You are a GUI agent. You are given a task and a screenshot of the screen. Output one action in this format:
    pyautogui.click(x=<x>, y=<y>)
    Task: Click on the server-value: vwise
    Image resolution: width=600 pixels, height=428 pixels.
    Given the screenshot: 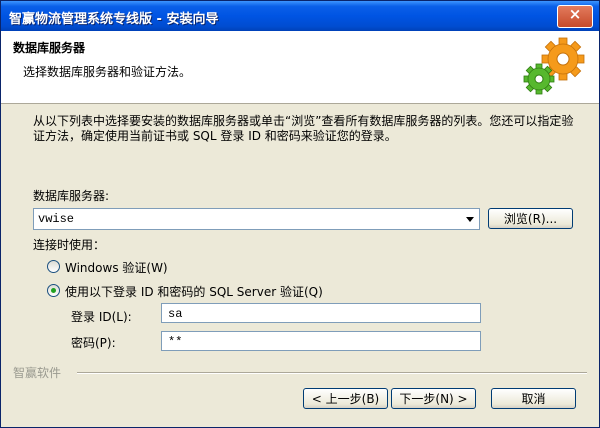 What is the action you would take?
    pyautogui.click(x=56, y=219)
    